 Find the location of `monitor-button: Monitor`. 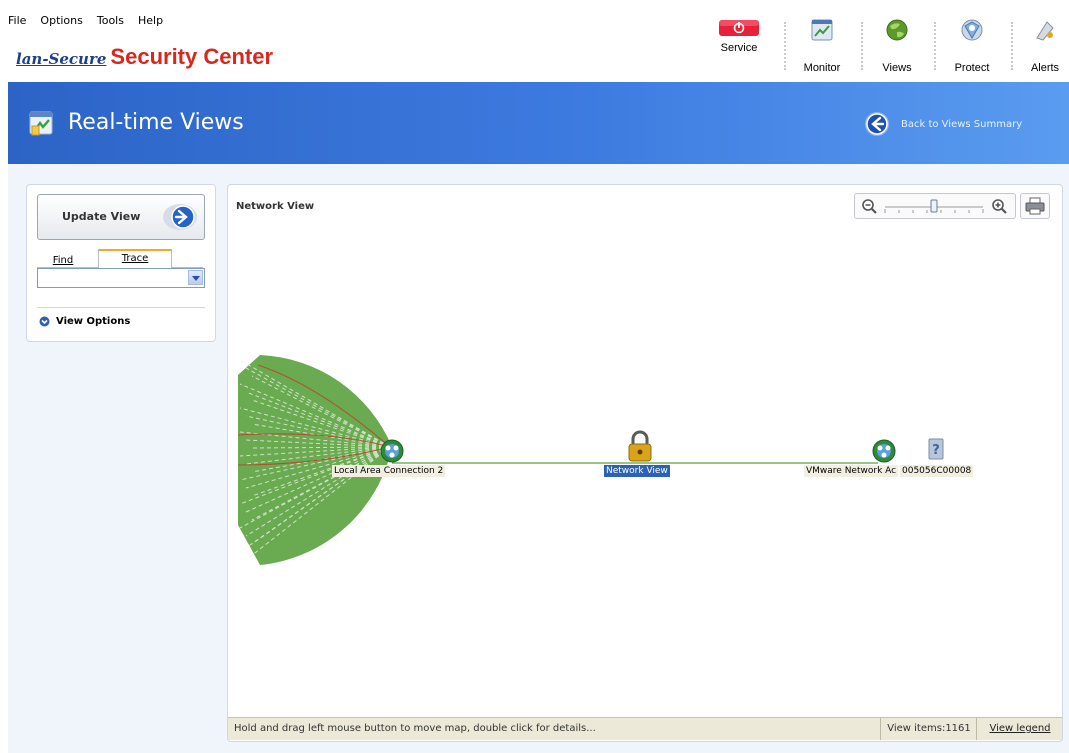

monitor-button: Monitor is located at coordinates (822, 46).